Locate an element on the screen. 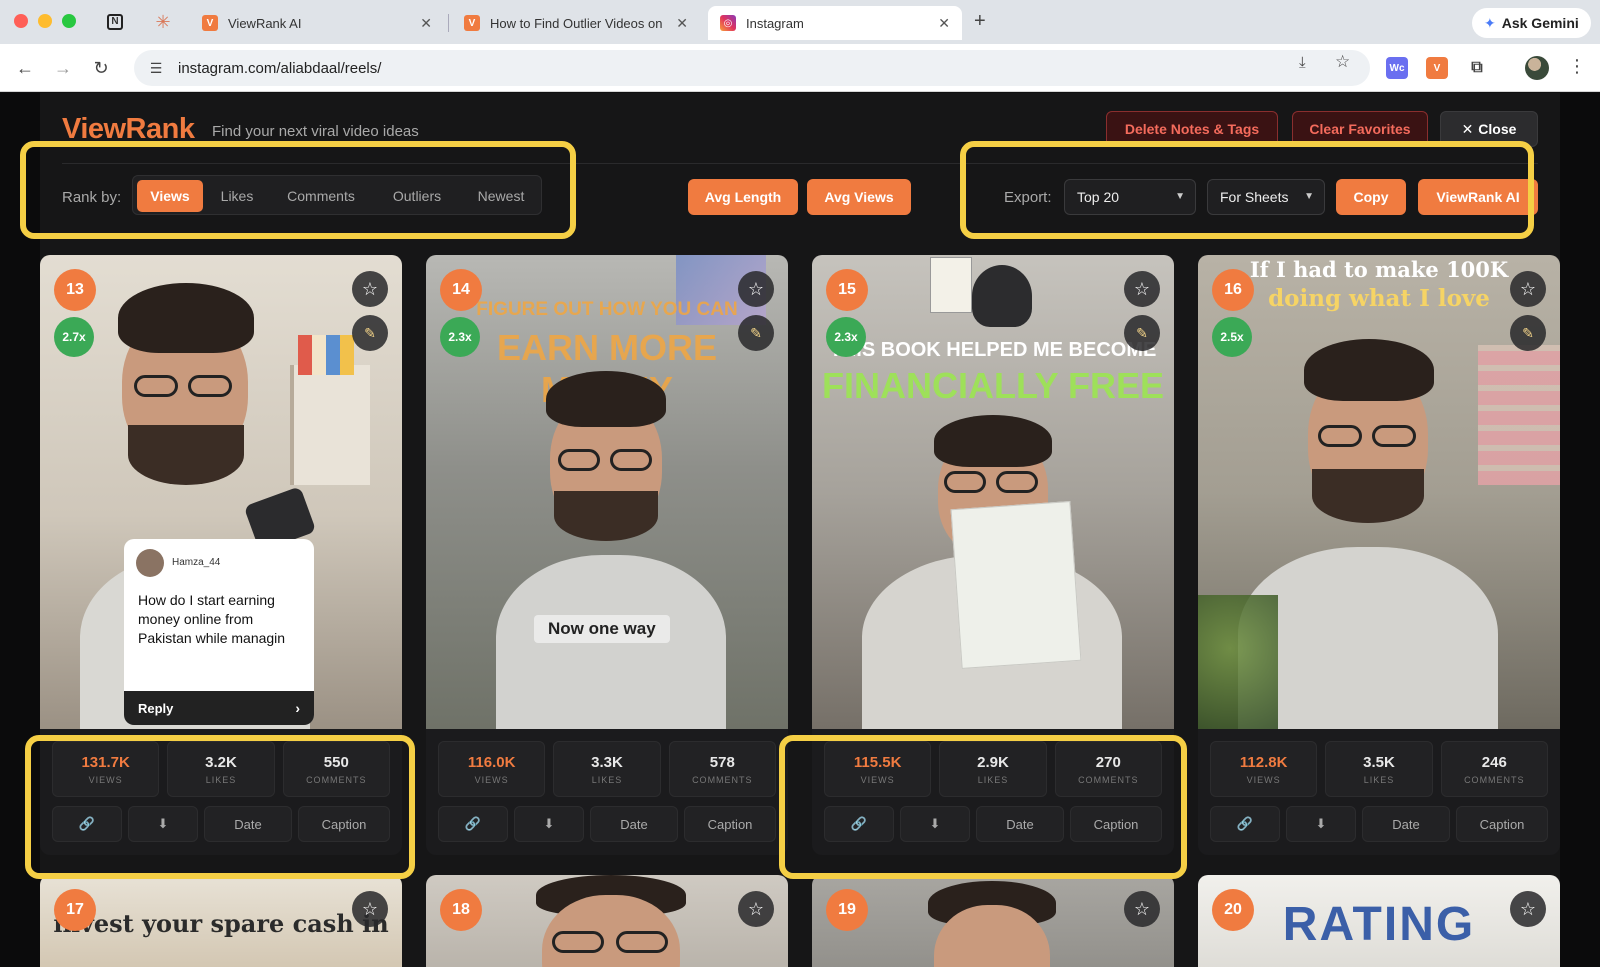 The image size is (1600, 967). gemini-spark-icon: ✦ is located at coordinates (1490, 22).